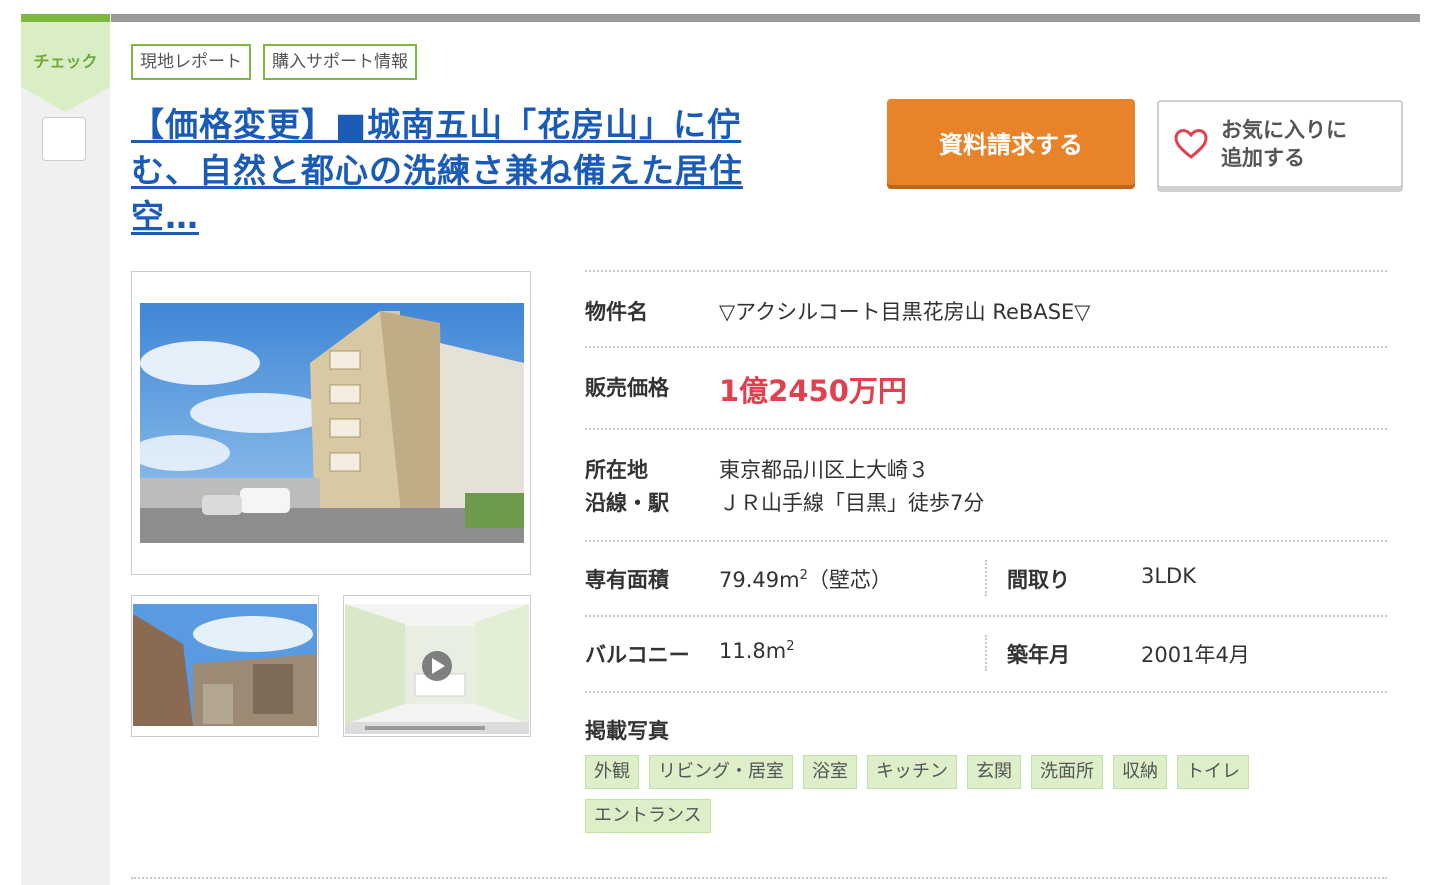  I want to click on photo-tag-bath: 浴室, so click(830, 772).